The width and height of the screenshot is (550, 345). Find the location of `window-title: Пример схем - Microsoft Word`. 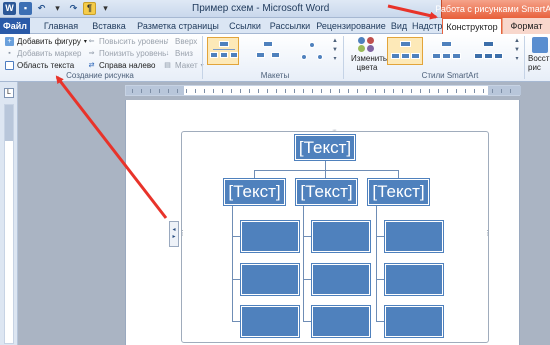

window-title: Пример схем - Microsoft Word is located at coordinates (261, 8).